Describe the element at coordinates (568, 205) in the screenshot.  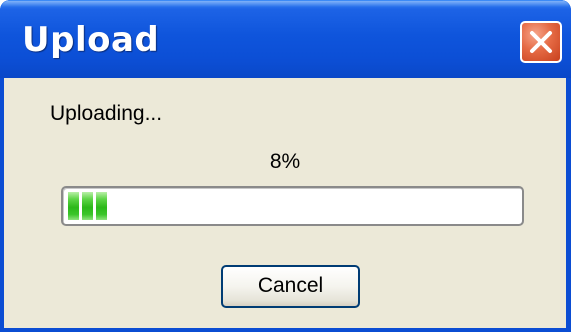
I see `window-frame-right` at that location.